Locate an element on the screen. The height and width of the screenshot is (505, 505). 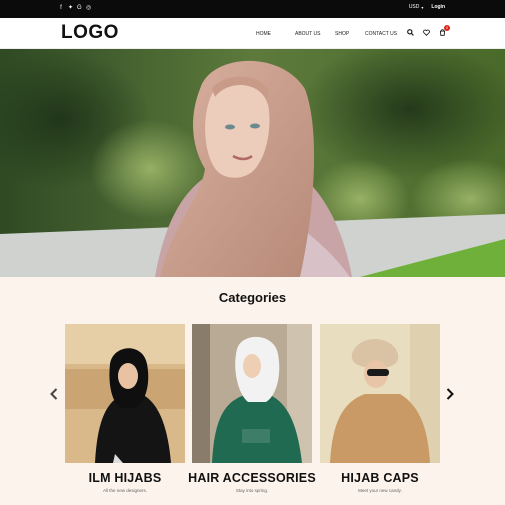
wishlist-button is located at coordinates (426, 32).